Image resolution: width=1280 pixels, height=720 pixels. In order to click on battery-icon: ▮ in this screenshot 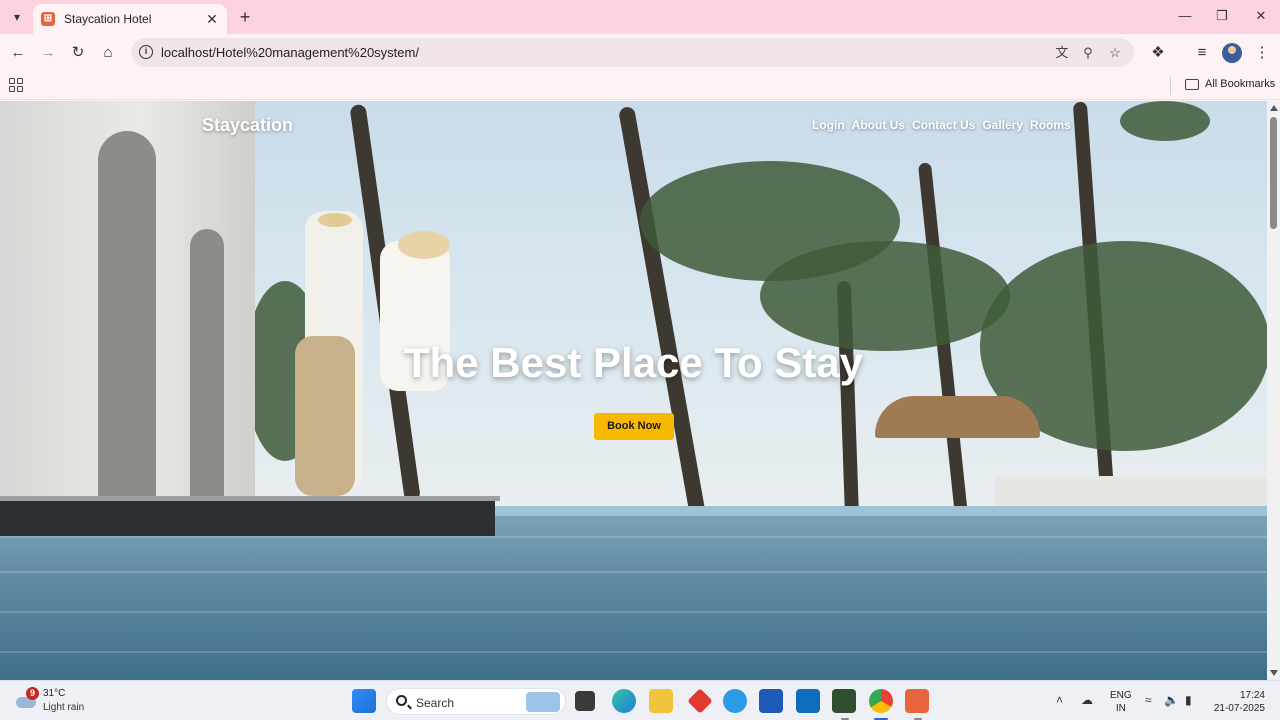, I will do `click(1188, 700)`.